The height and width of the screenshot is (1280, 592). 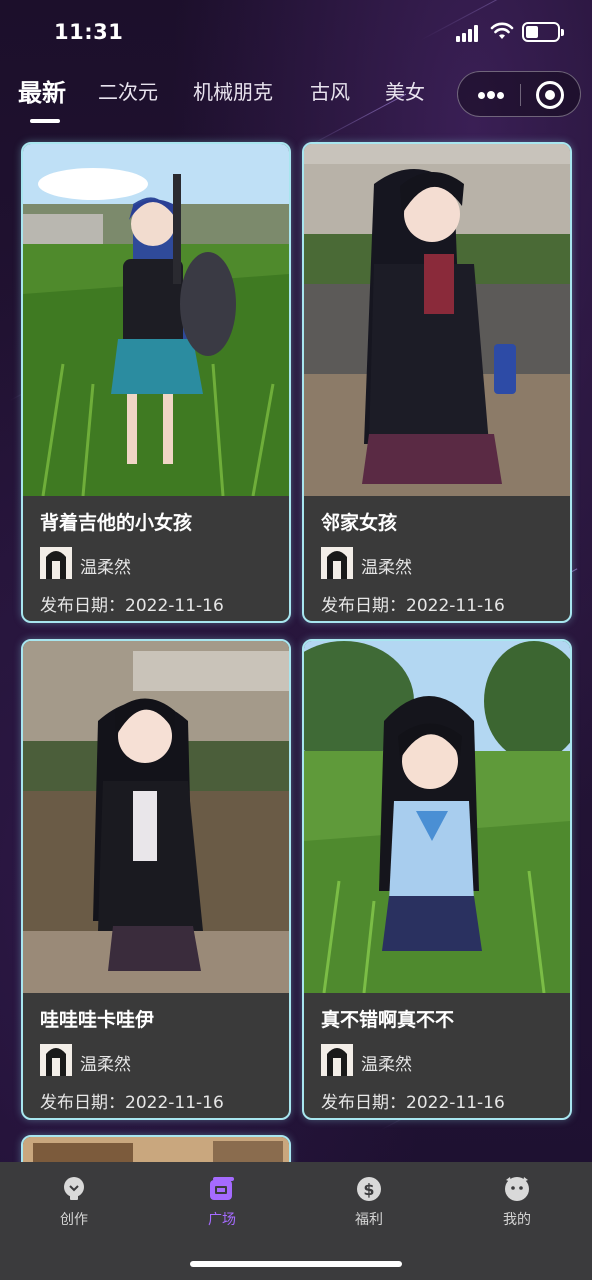 I want to click on artwork-title: 邻家女孩, so click(x=359, y=523).